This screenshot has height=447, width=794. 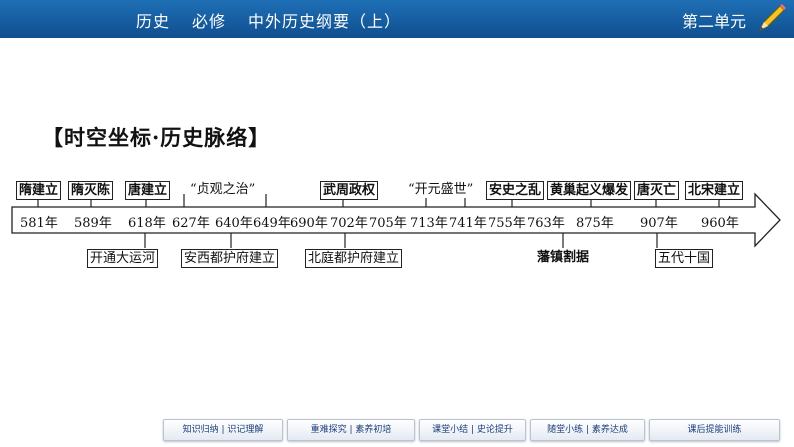 I want to click on year-618: 618年, so click(x=147, y=223).